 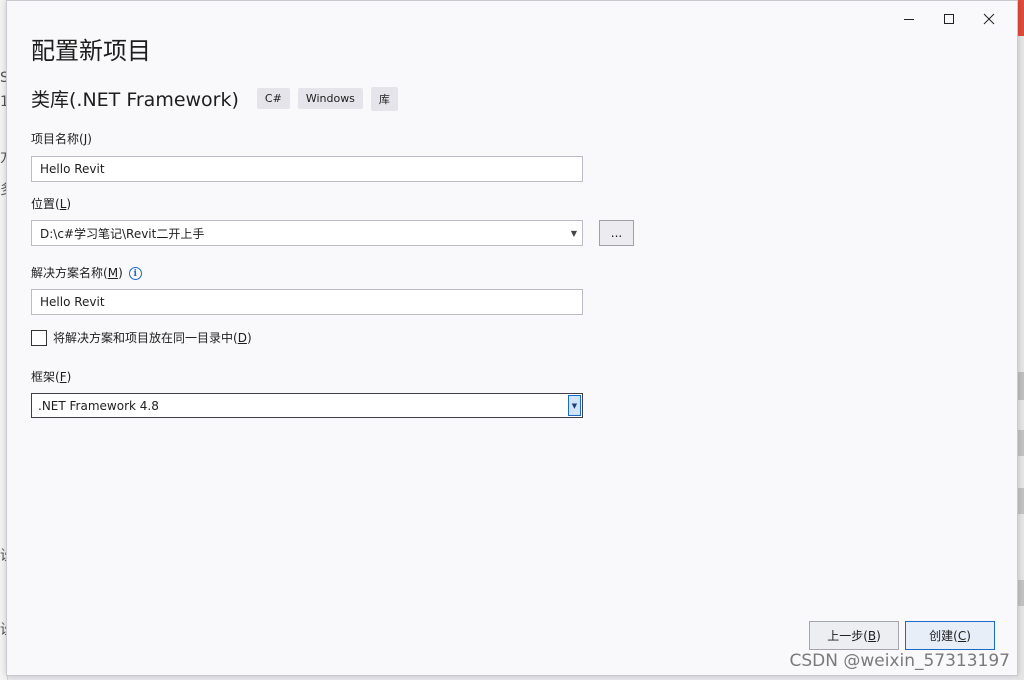 I want to click on template-tag: Windows, so click(x=330, y=98).